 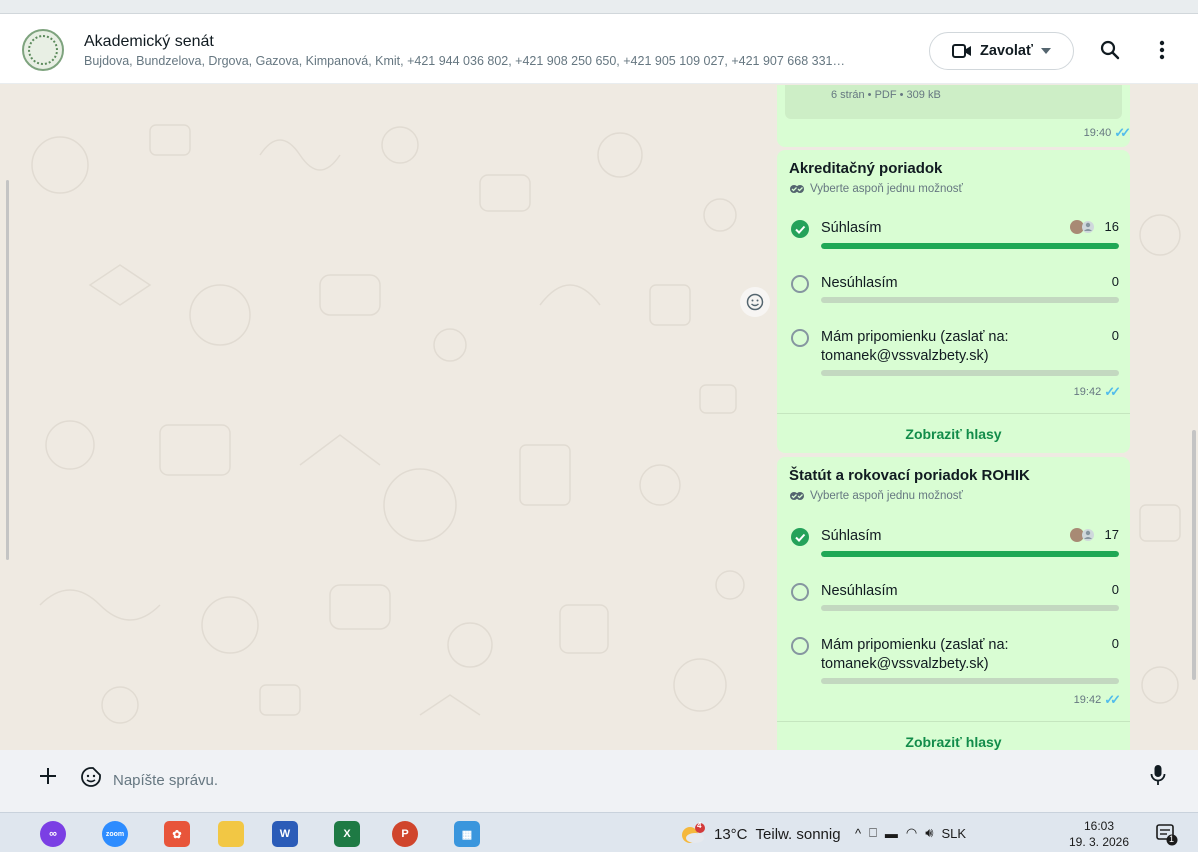 I want to click on weather-icon: 4, so click(x=693, y=833).